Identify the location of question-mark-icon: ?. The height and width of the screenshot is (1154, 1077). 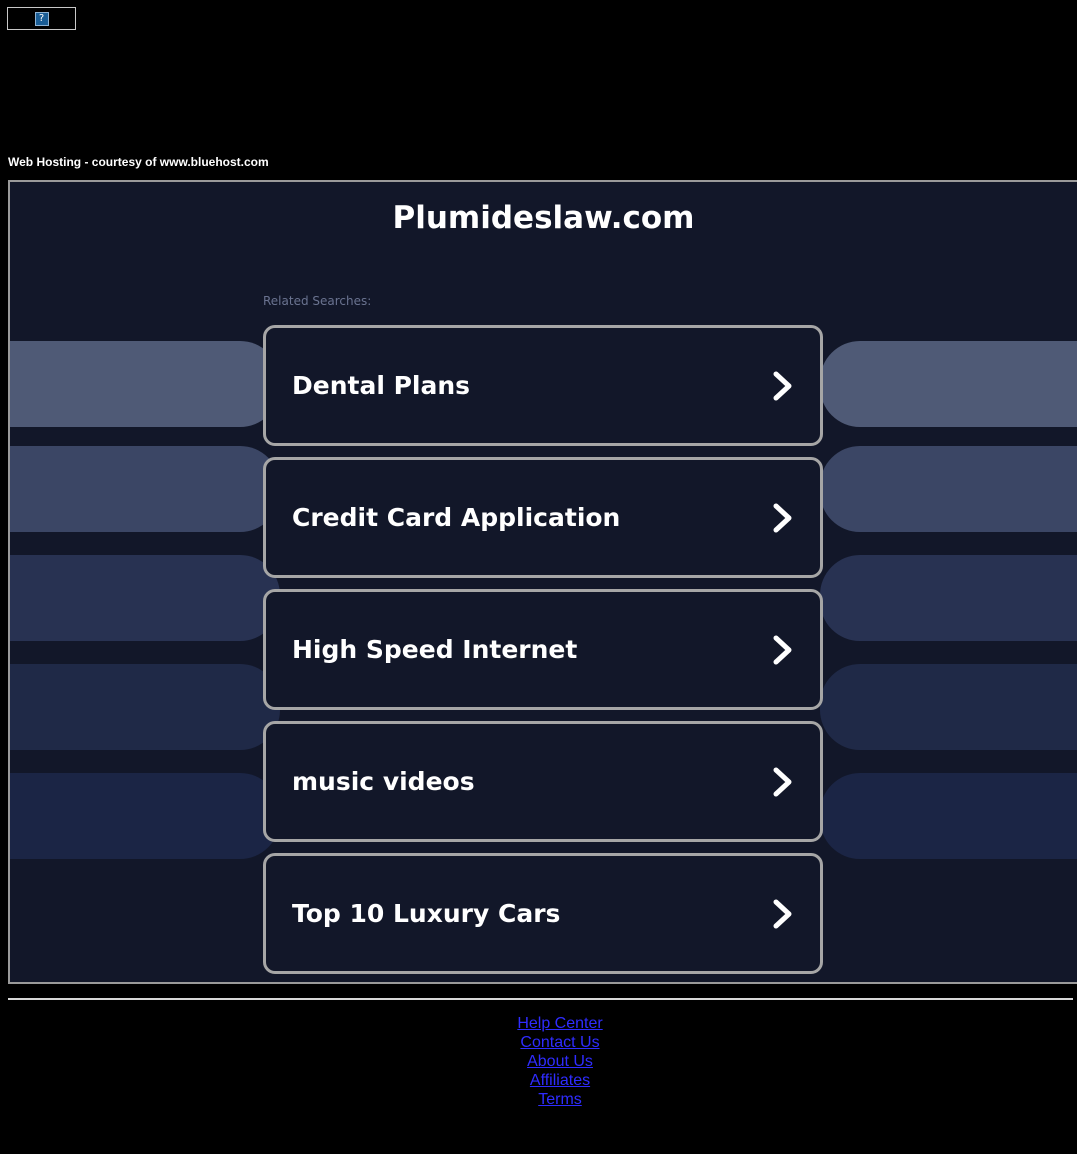
(41, 18).